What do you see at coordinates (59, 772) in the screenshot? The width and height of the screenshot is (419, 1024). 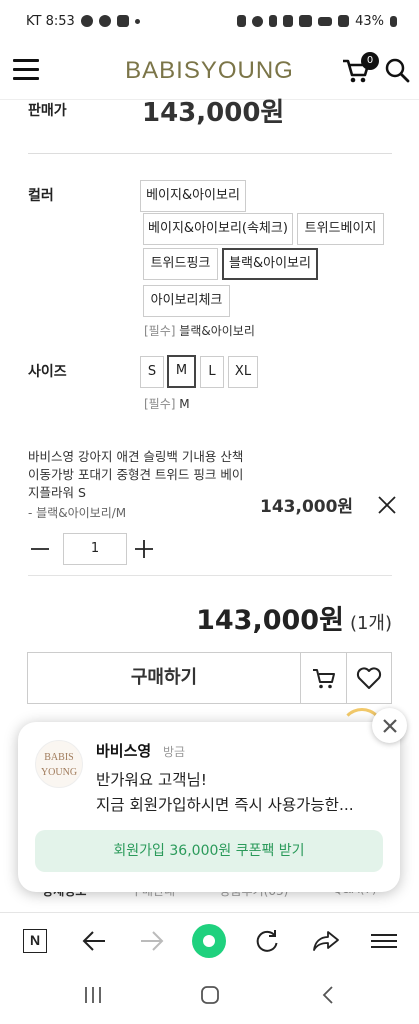 I see `avatar-text-line2: YOUNG` at bounding box center [59, 772].